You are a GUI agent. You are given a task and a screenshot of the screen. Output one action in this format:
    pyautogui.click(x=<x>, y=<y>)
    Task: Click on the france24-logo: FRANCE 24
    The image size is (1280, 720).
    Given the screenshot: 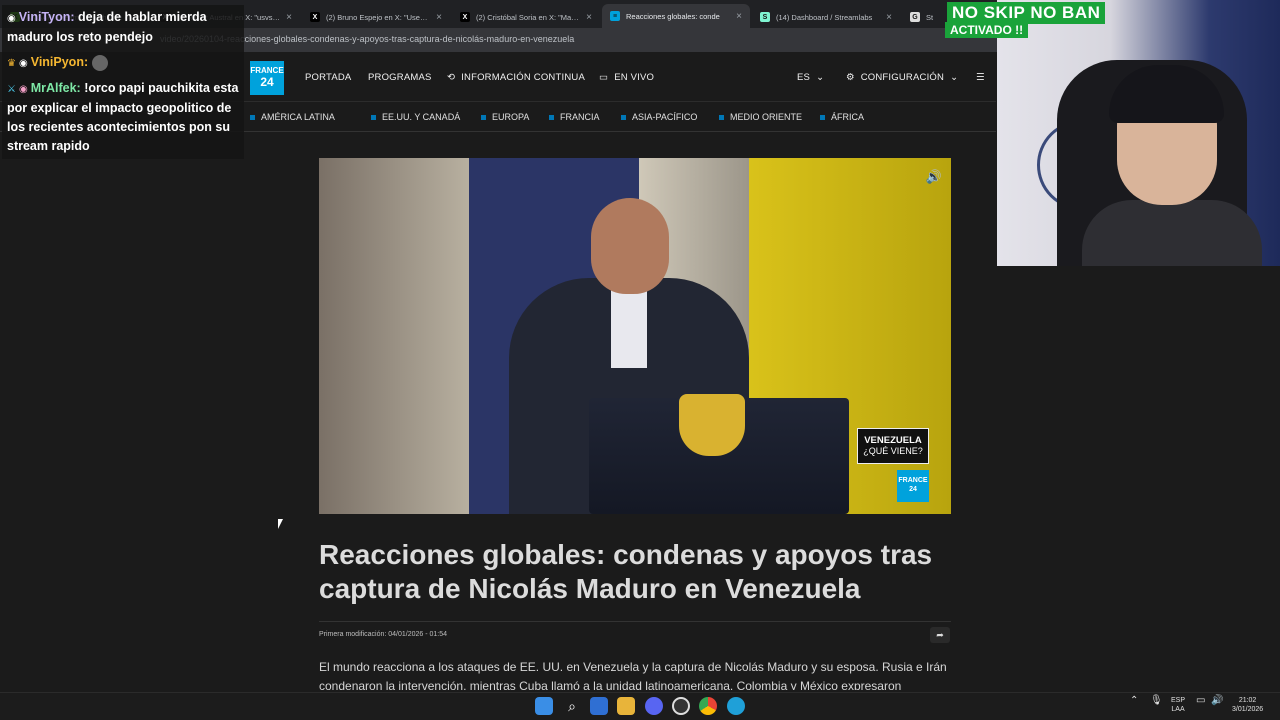 What is the action you would take?
    pyautogui.click(x=267, y=78)
    